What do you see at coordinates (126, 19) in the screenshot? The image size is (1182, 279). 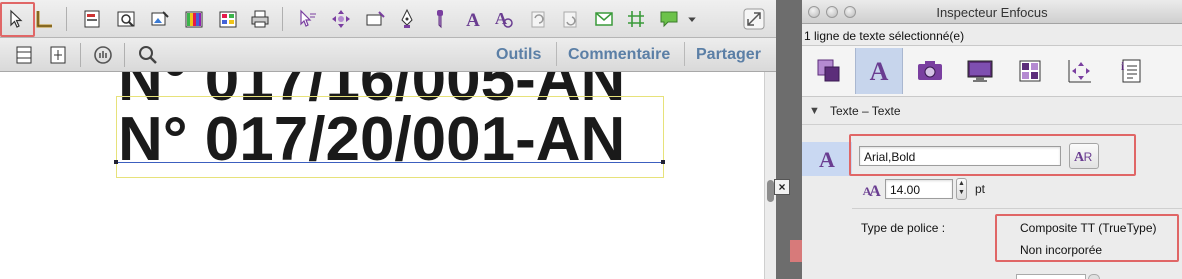 I see `preview-icon` at bounding box center [126, 19].